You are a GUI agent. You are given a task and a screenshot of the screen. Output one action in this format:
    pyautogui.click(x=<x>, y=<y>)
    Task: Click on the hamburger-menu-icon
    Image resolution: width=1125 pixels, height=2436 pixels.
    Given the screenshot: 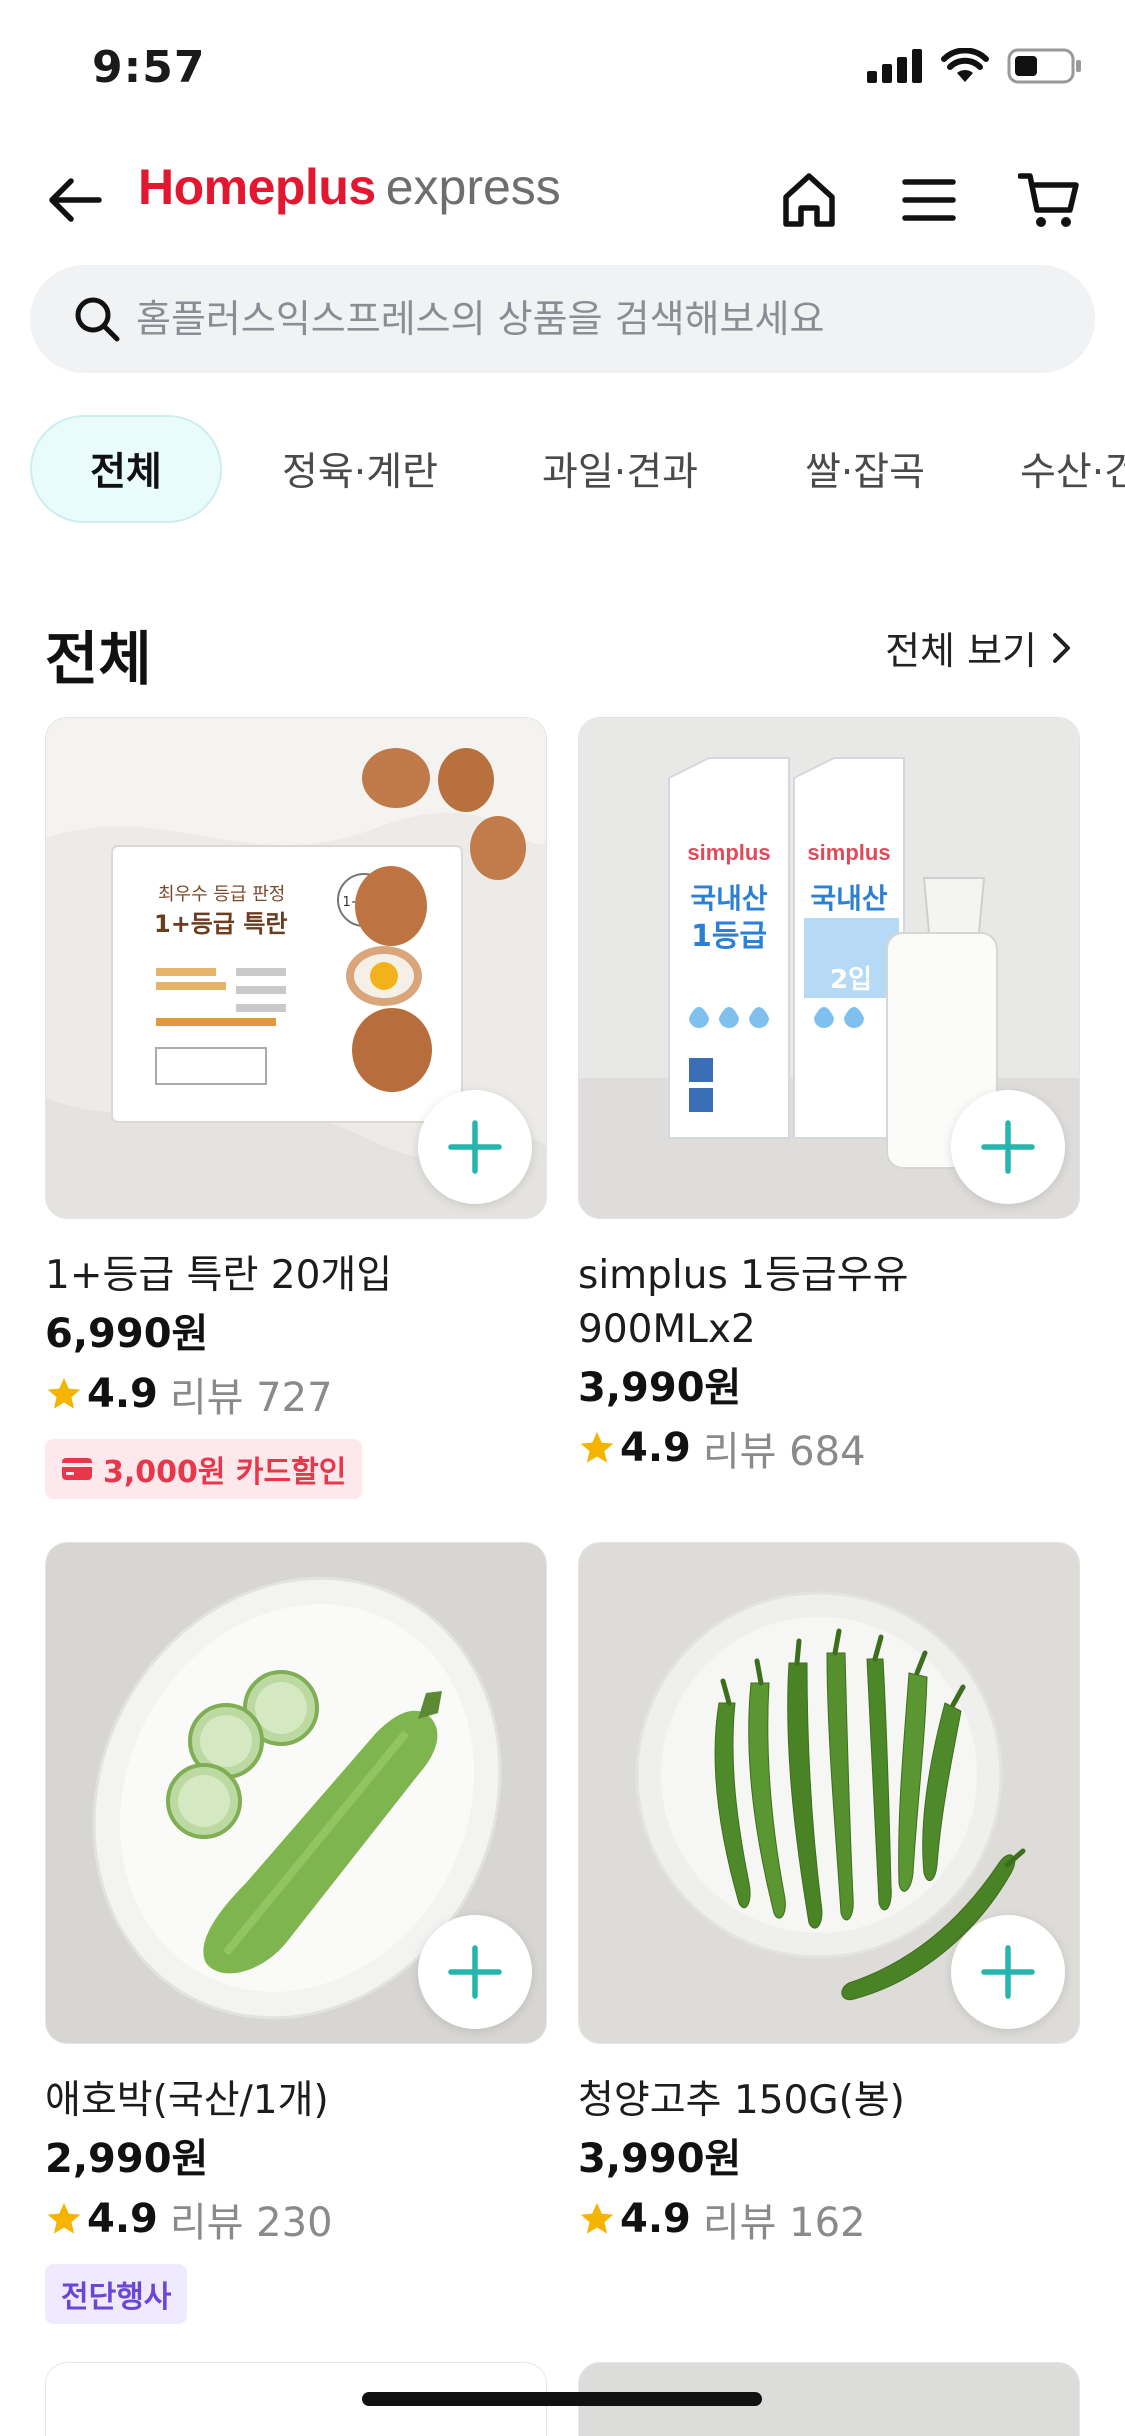 What is the action you would take?
    pyautogui.click(x=929, y=200)
    